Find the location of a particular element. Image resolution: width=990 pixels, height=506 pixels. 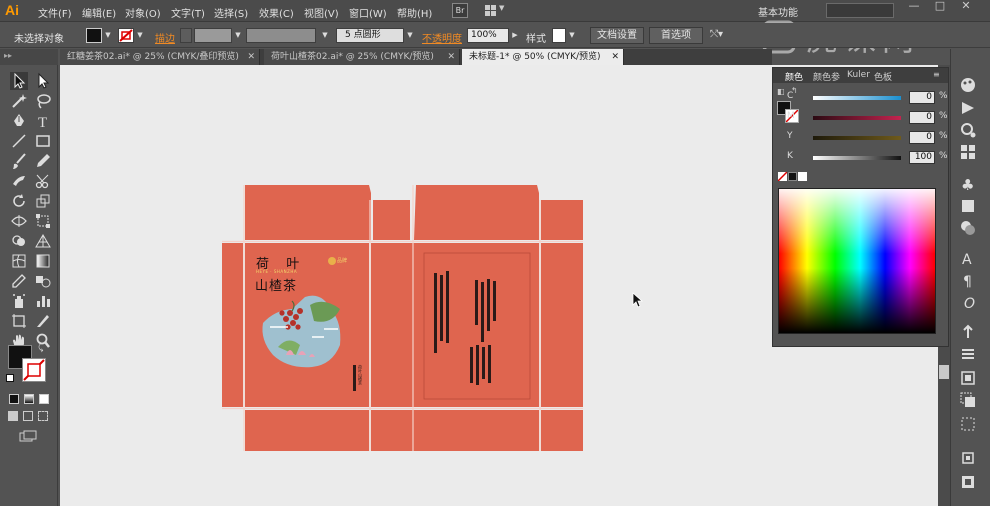

pencil-tool-icon is located at coordinates (43, 161).